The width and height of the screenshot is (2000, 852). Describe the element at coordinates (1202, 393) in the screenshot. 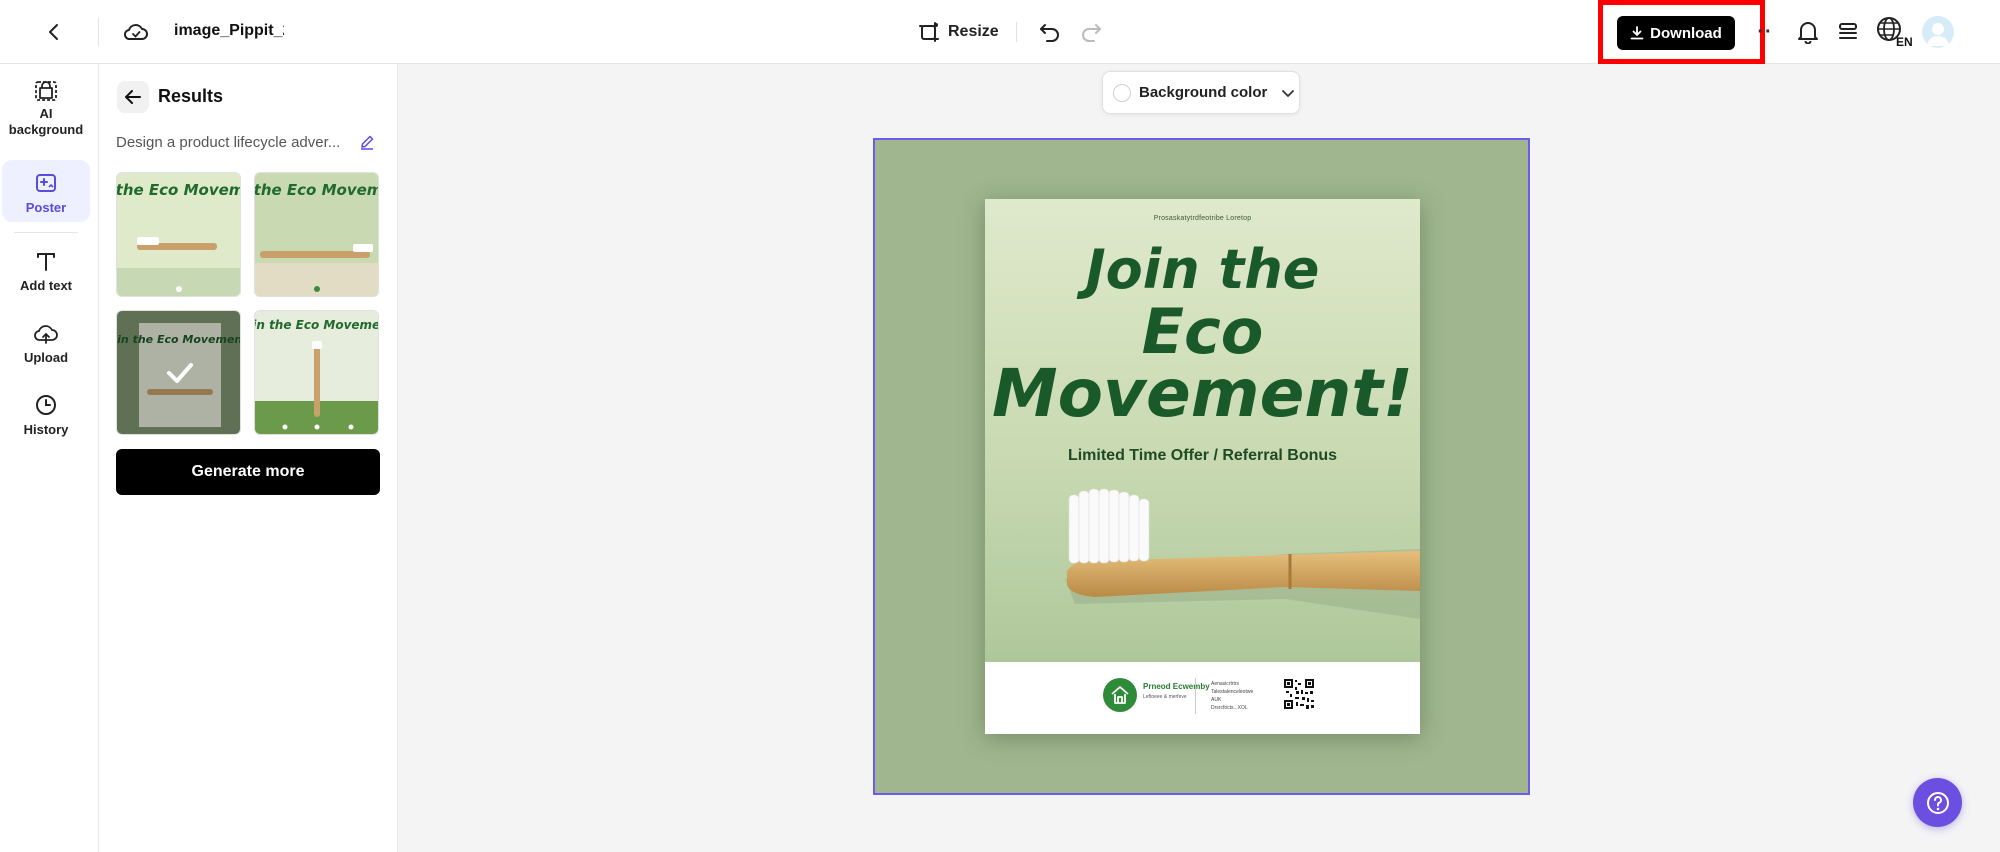

I see `headline-line-3: Movement!` at that location.